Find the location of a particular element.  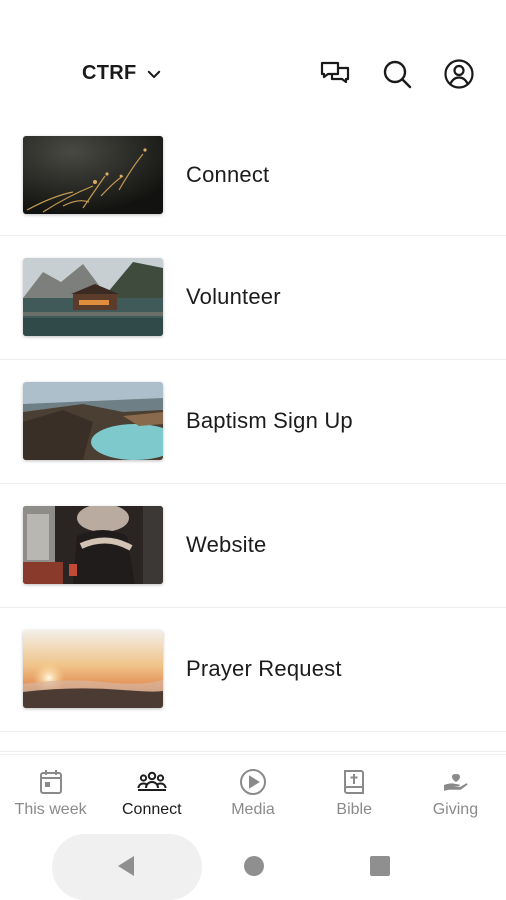

list-item-label: Connect is located at coordinates (228, 174).